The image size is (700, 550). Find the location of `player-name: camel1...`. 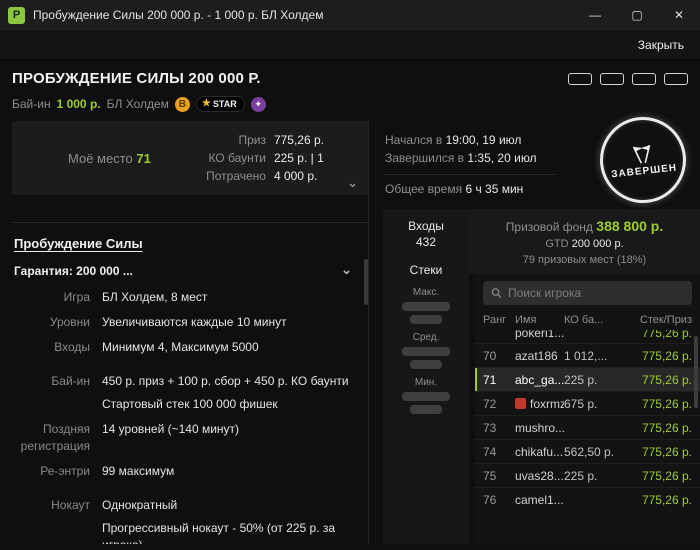

player-name: camel1... is located at coordinates (539, 499).